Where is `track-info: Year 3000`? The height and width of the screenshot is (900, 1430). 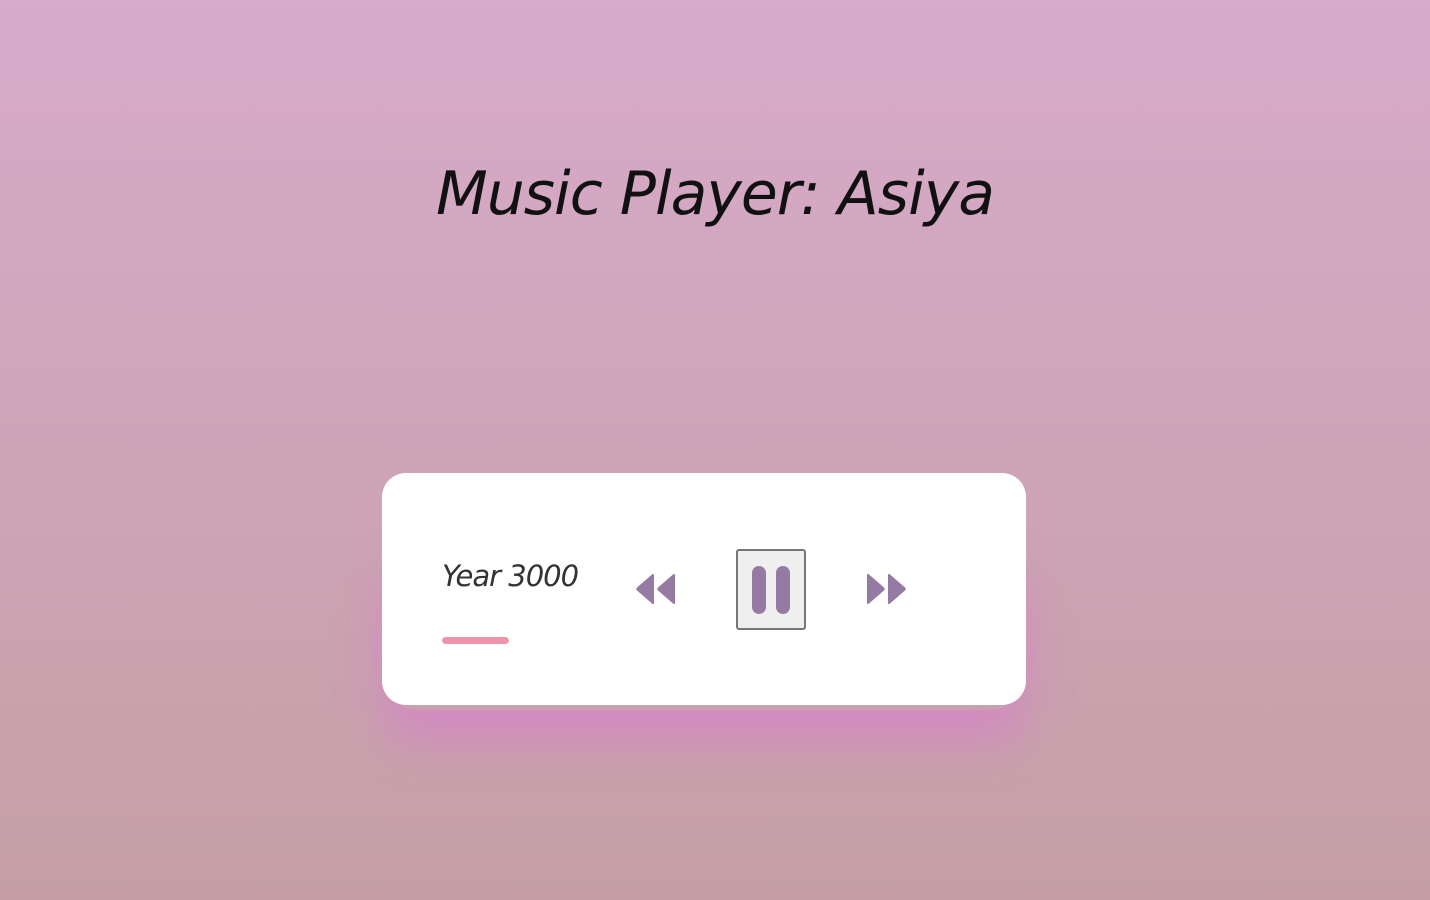
track-info: Year 3000 is located at coordinates (522, 576).